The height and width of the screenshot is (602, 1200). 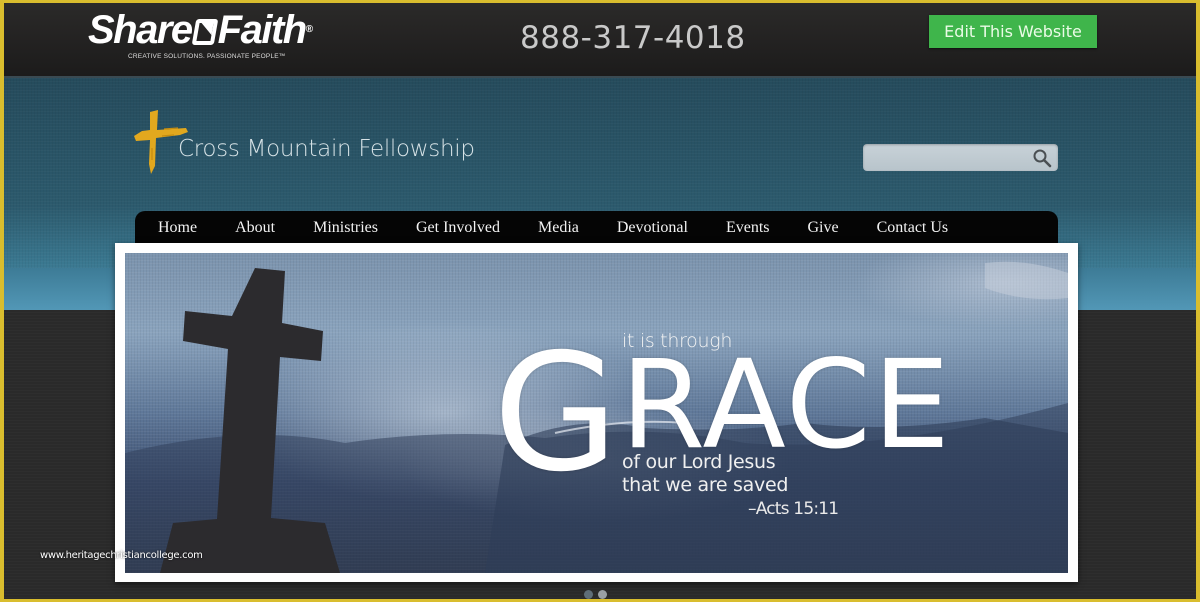 I want to click on nav-item-media: Media, so click(x=558, y=228).